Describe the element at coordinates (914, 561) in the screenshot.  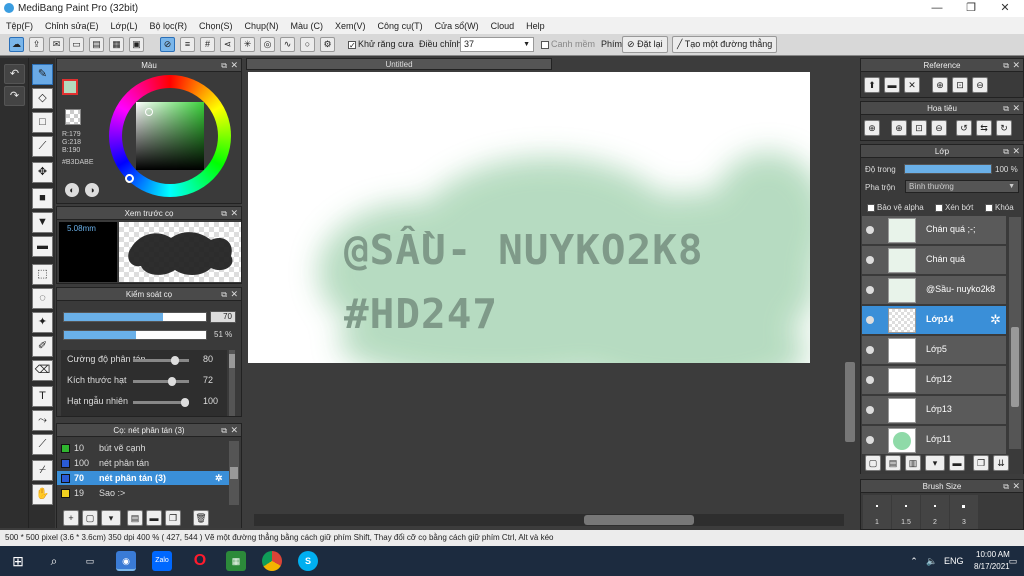
I see `chevron-up-icon: ⌃` at that location.